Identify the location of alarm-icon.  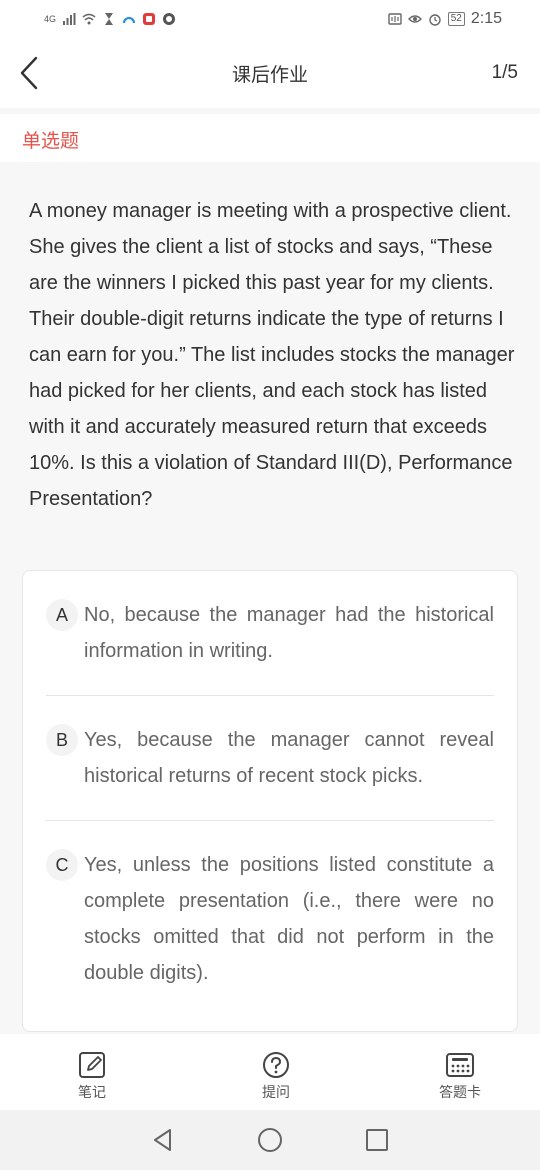
(435, 20).